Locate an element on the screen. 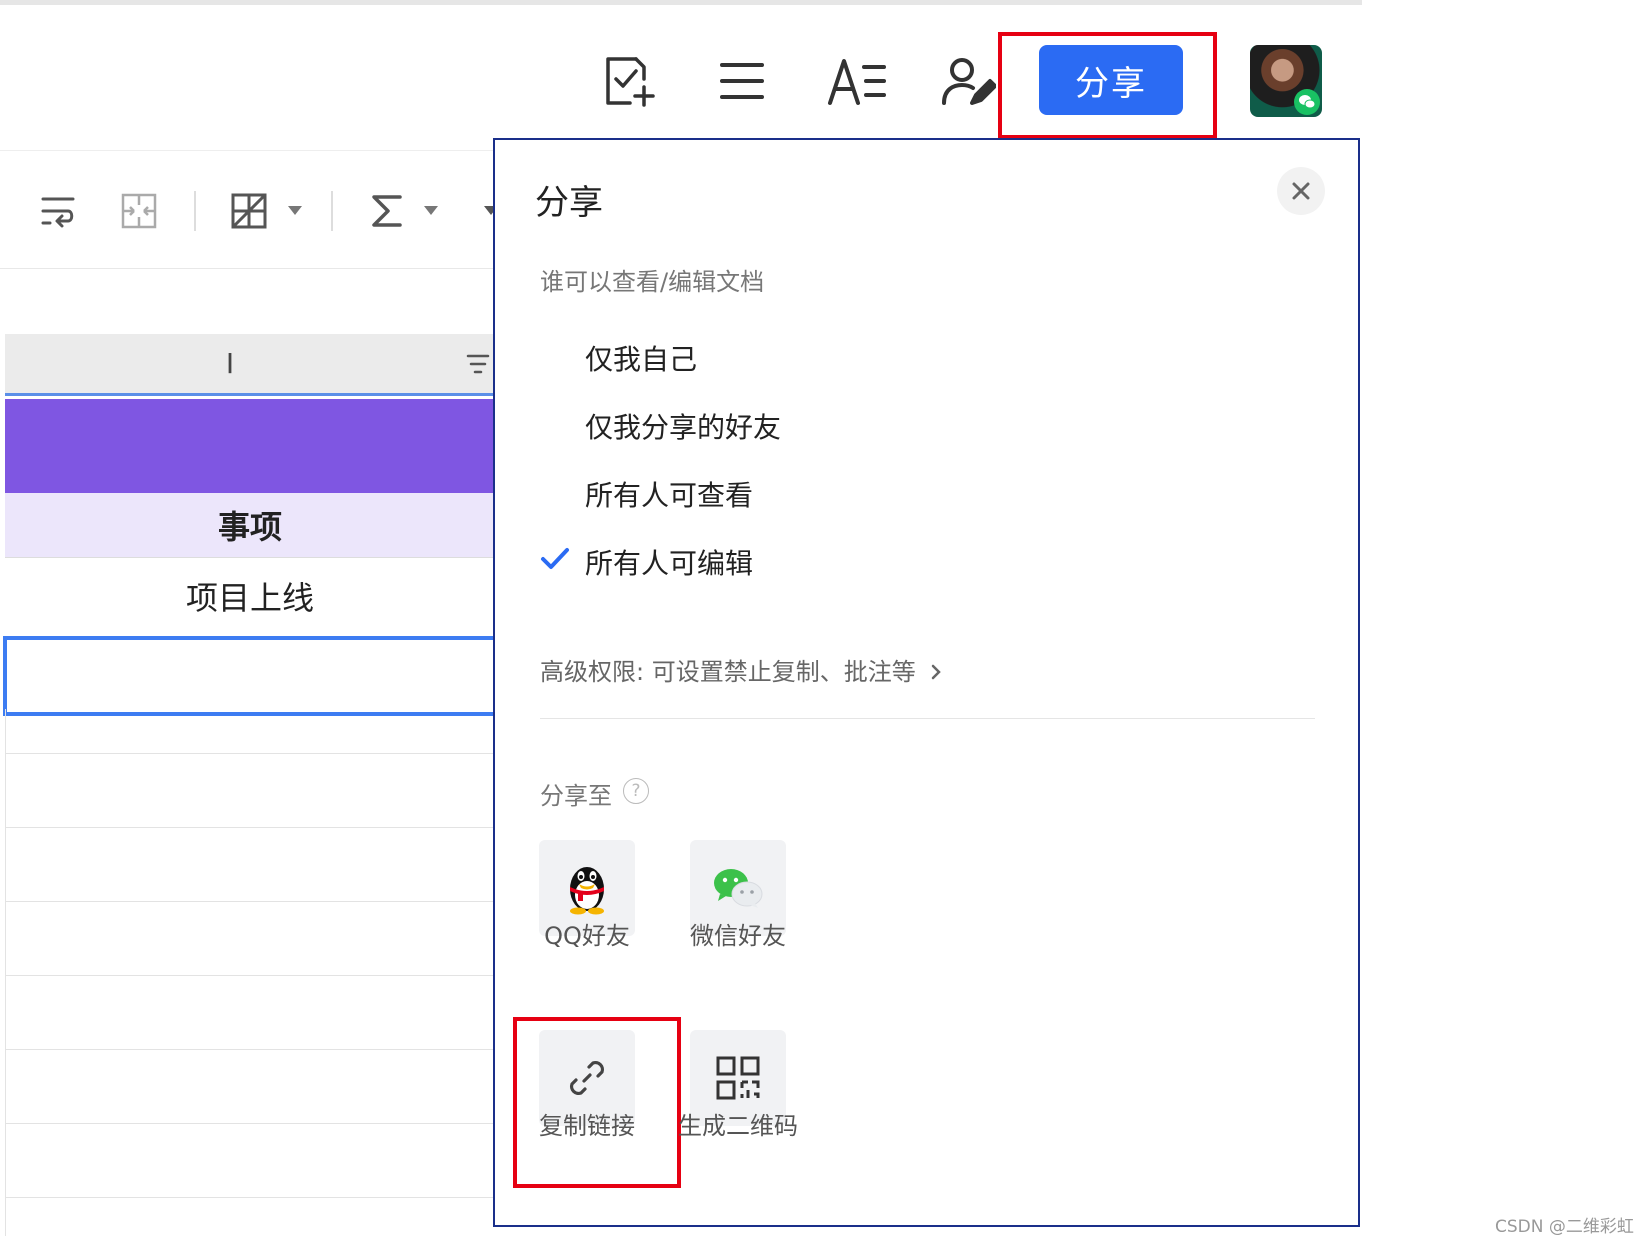 The image size is (1642, 1236). wechat-badge-icon is located at coordinates (1307, 102).